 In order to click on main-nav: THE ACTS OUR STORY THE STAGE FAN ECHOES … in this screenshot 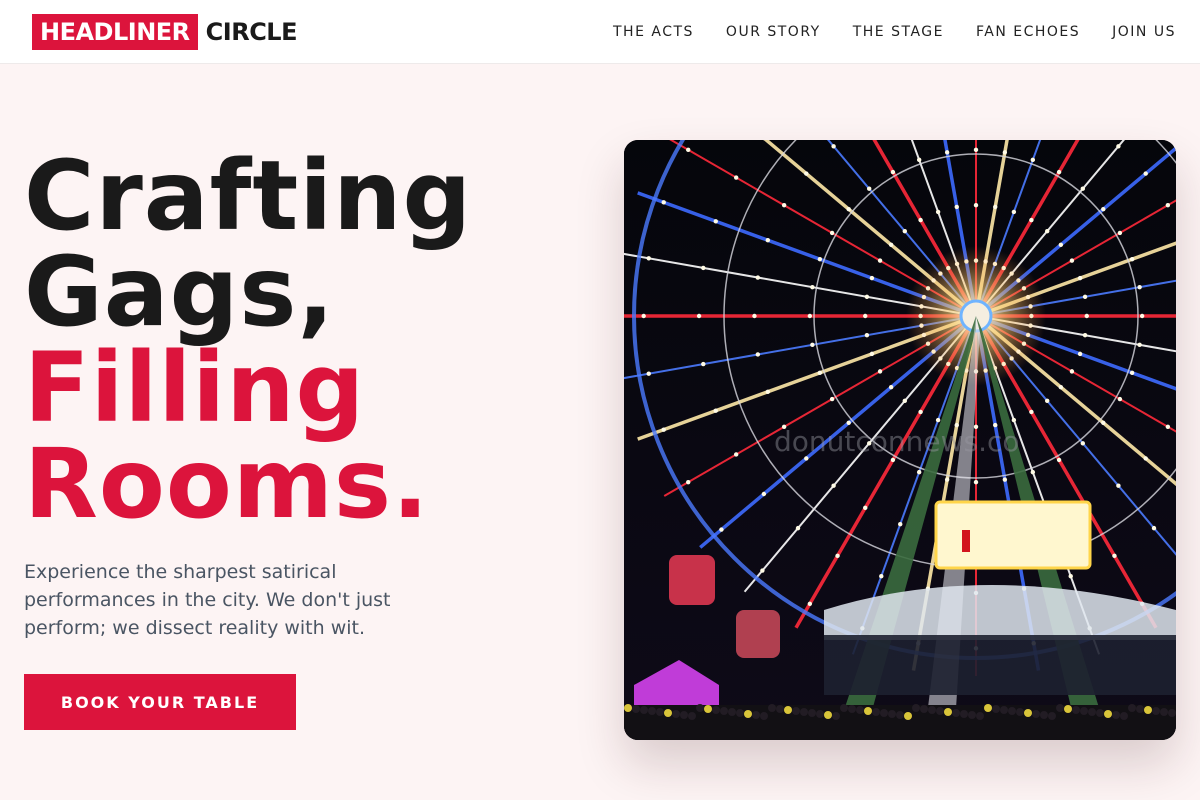, I will do `click(878, 32)`.